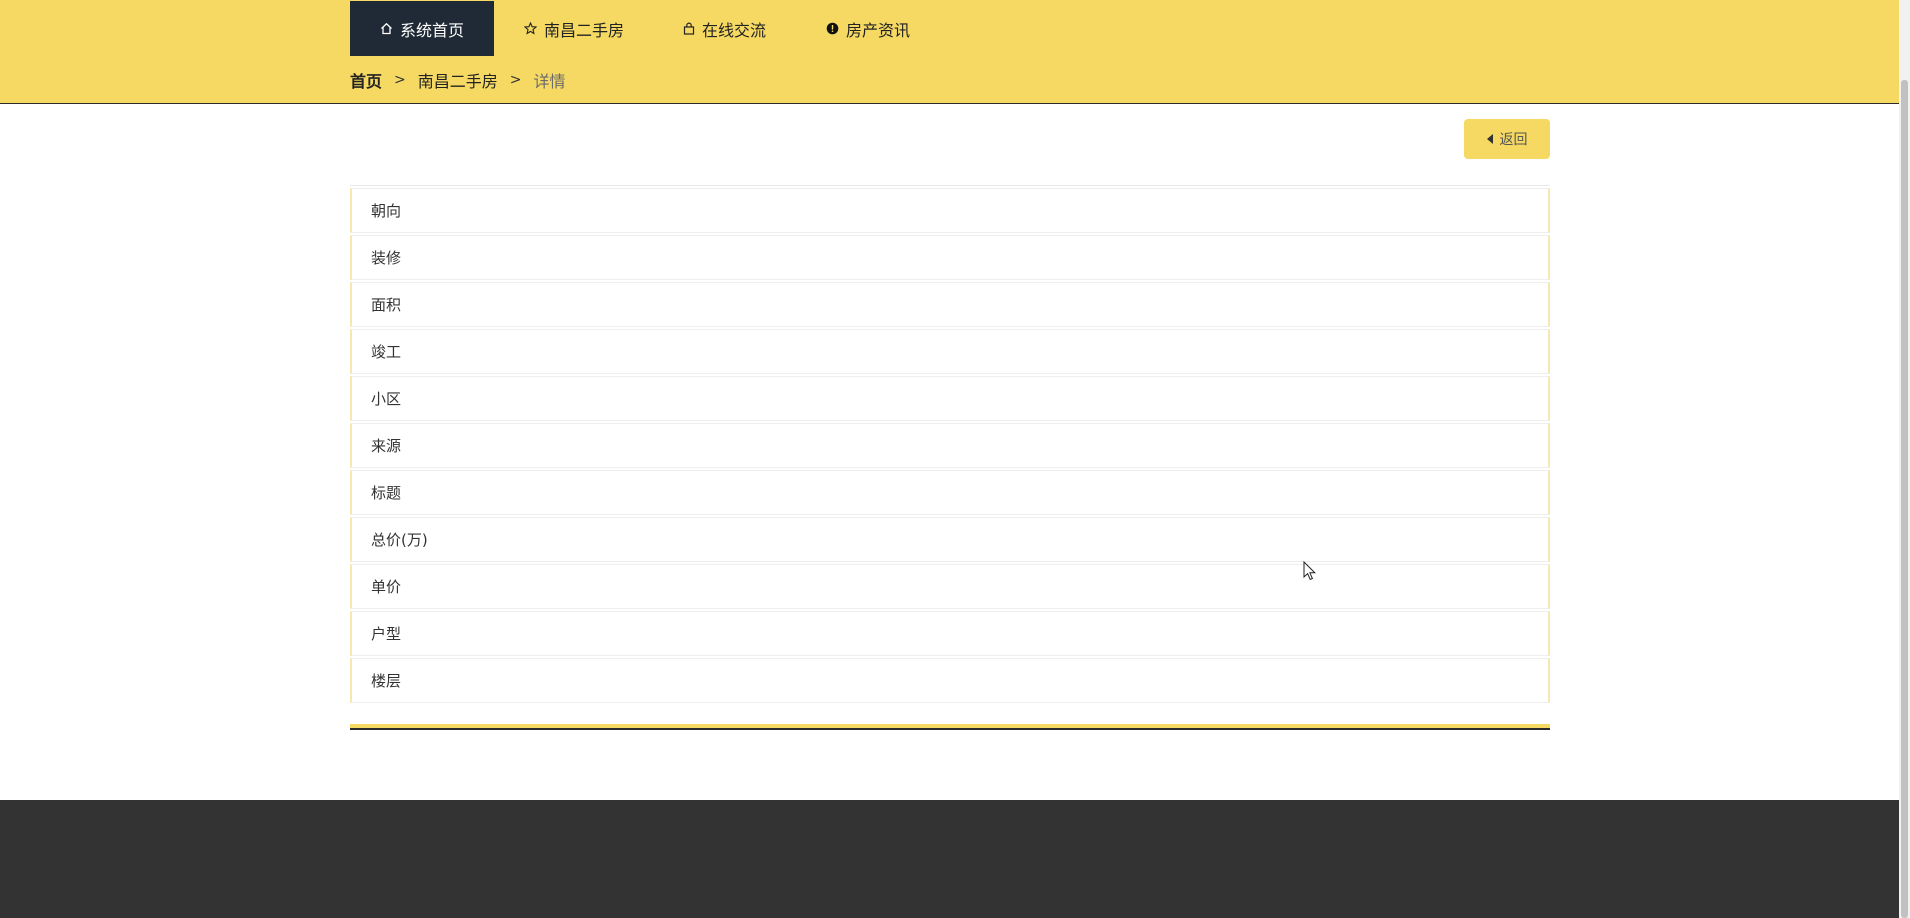 The image size is (1910, 918). Describe the element at coordinates (386, 587) in the screenshot. I see `detail-label: 单价` at that location.